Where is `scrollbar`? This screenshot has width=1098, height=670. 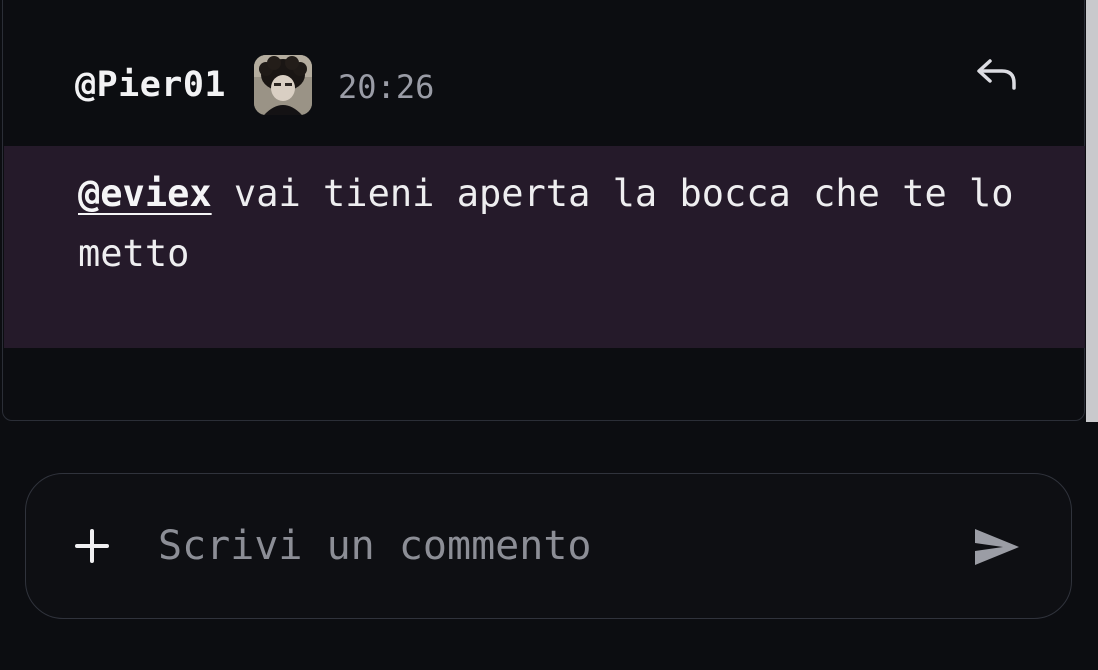 scrollbar is located at coordinates (1092, 211).